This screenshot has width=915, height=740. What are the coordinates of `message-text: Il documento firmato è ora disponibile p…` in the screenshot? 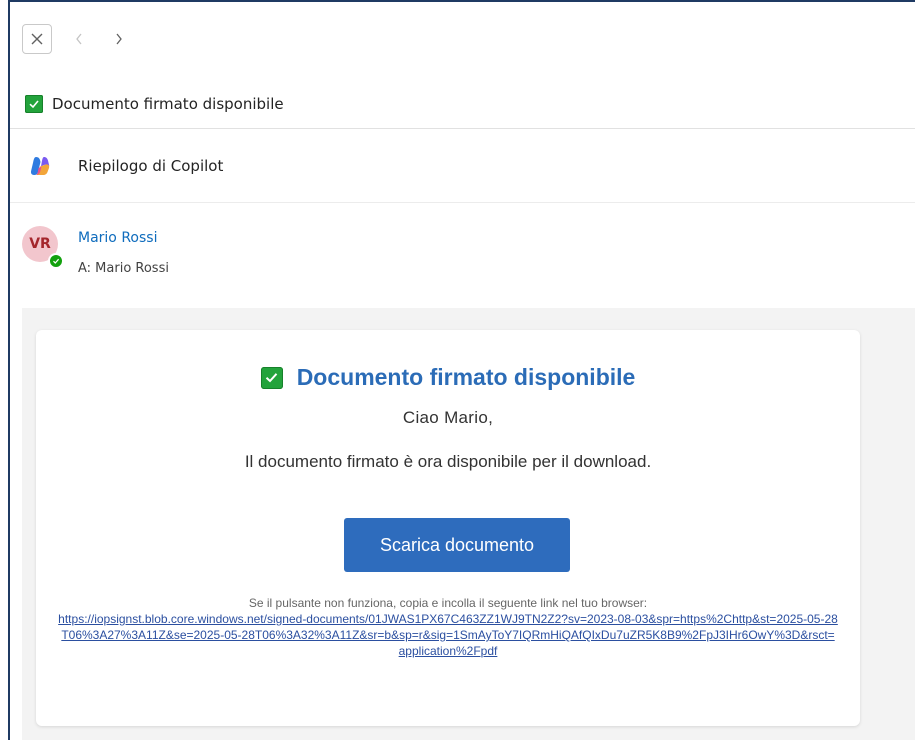 It's located at (448, 461).